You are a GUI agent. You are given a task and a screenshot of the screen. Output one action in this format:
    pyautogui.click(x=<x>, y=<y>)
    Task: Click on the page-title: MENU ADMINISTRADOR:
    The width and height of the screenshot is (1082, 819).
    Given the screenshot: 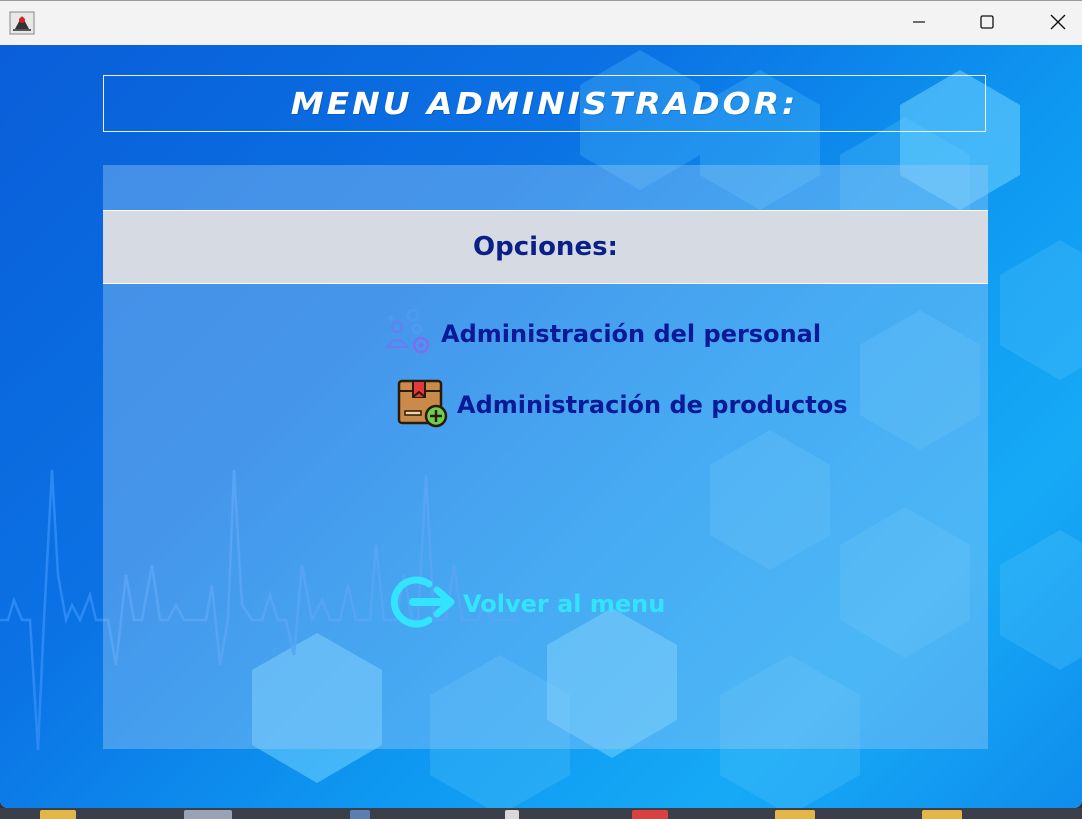 What is the action you would take?
    pyautogui.click(x=544, y=103)
    